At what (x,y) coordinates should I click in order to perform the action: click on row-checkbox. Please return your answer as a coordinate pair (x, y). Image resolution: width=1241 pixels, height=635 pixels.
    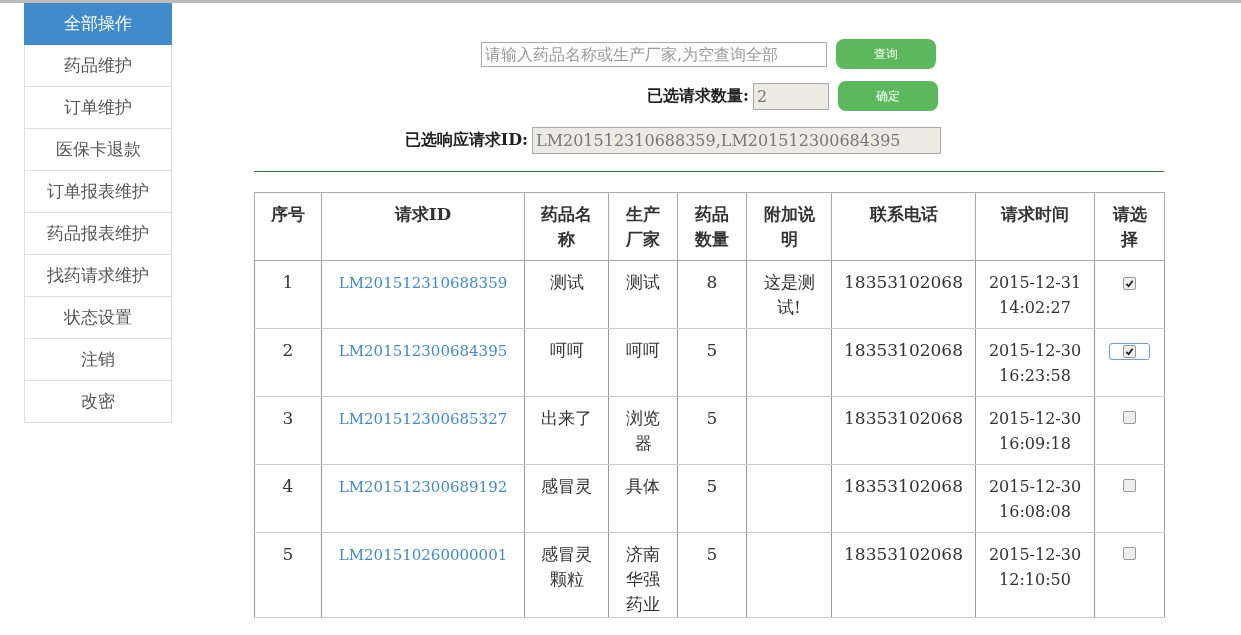
    Looking at the image, I should click on (1129, 351).